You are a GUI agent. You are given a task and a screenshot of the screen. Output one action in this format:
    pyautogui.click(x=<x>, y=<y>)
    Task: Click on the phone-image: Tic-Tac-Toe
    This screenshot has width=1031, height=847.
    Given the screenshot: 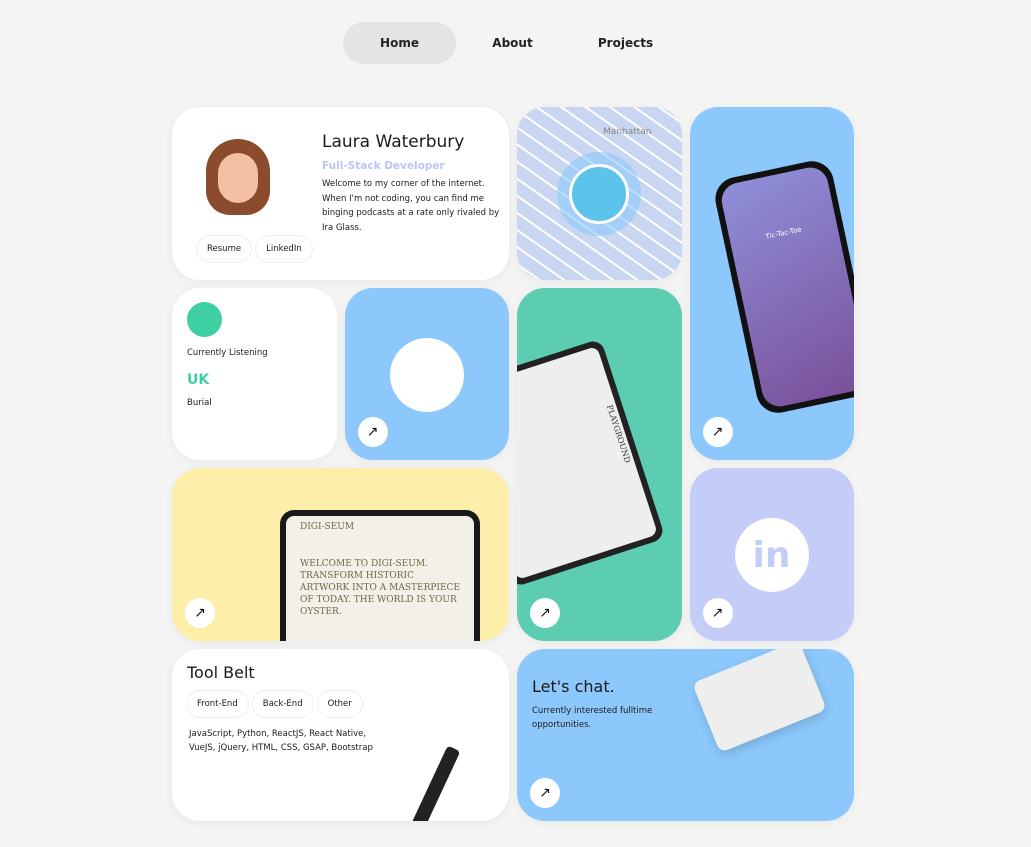 What is the action you would take?
    pyautogui.click(x=782, y=287)
    